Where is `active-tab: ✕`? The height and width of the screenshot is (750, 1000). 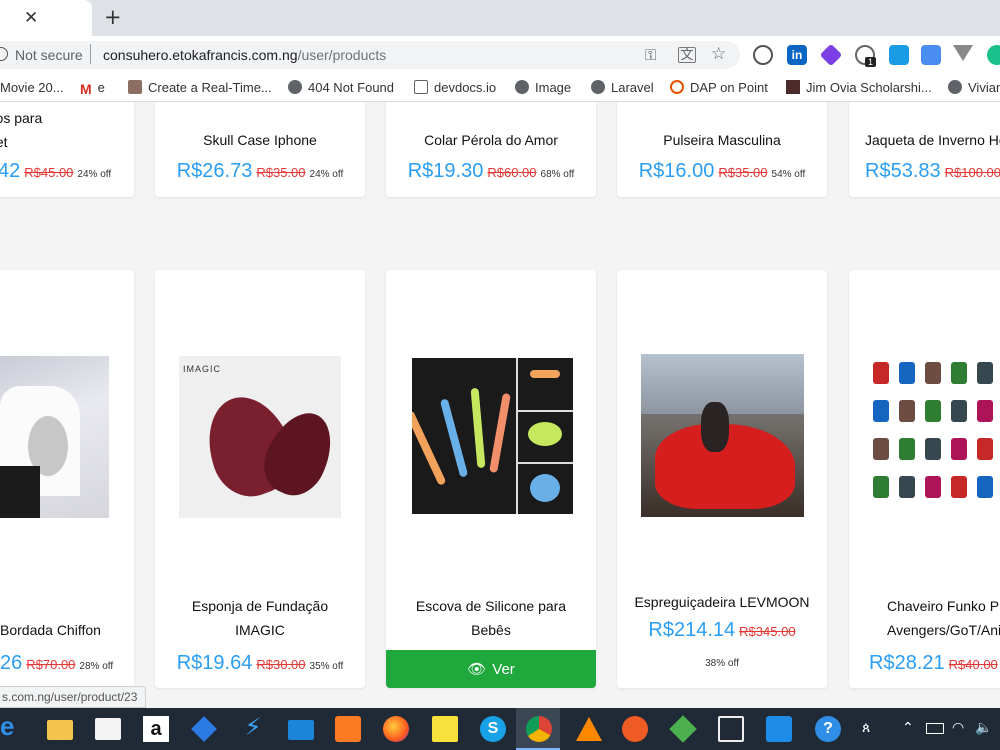 active-tab: ✕ is located at coordinates (46, 18).